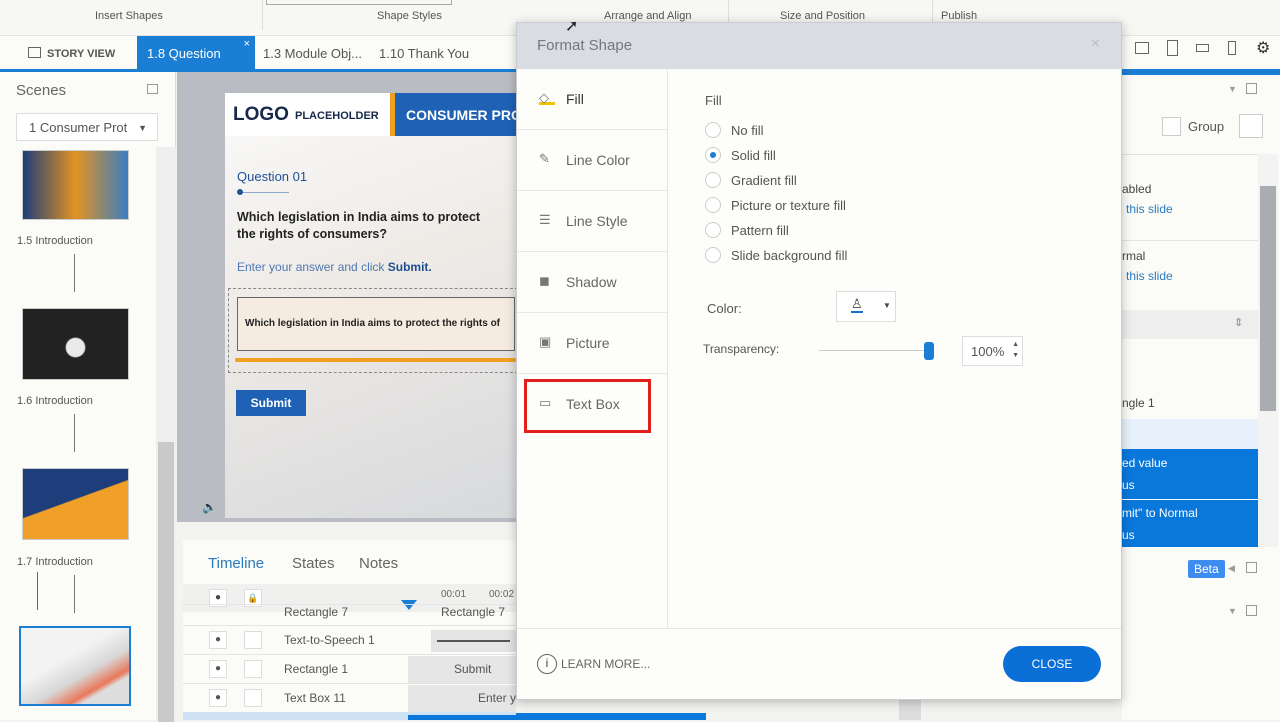 This screenshot has width=1280, height=722. Describe the element at coordinates (789, 255) in the screenshot. I see `option-label: Slide background fill` at that location.